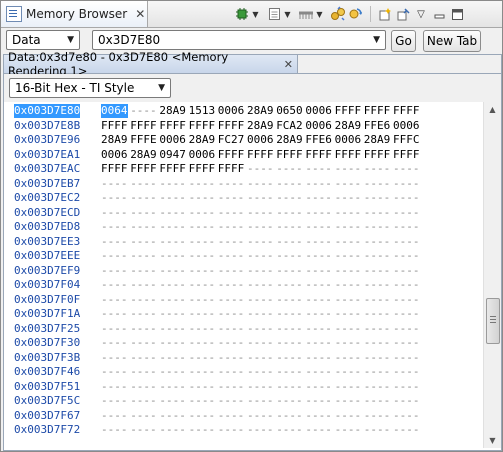 The image size is (503, 452). What do you see at coordinates (47, 372) in the screenshot?
I see `row-address: 0x003D7F46` at bounding box center [47, 372].